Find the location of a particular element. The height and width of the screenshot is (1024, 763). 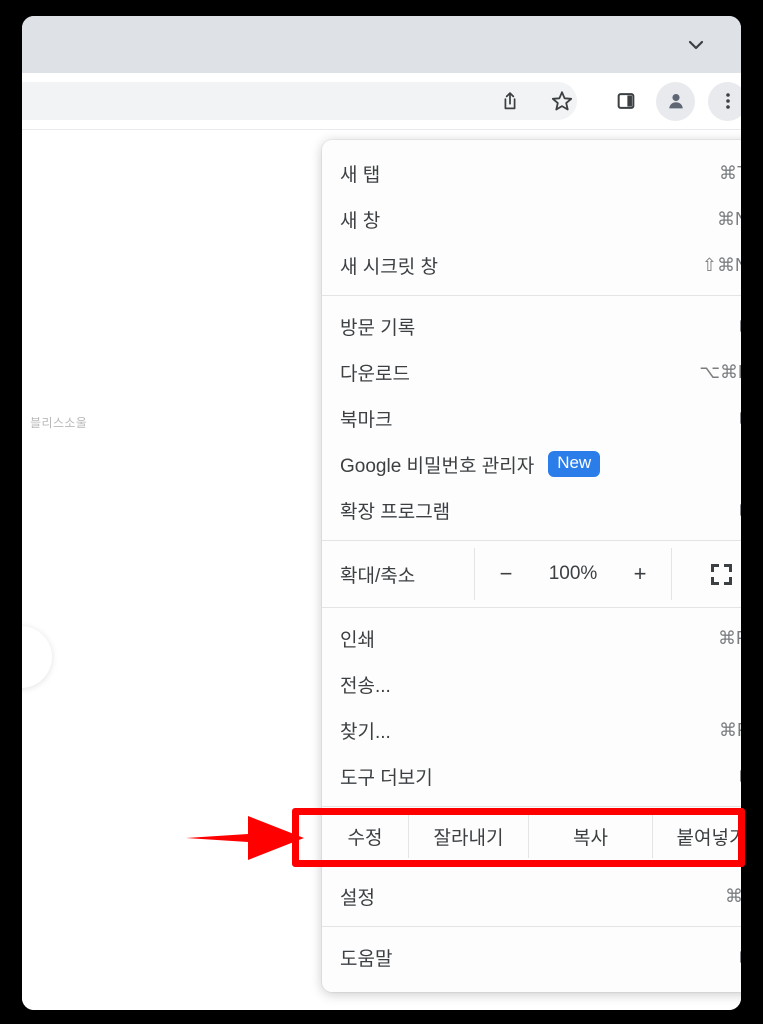

menu-item-label: Google 비밀번호 관리자 is located at coordinates (437, 466).